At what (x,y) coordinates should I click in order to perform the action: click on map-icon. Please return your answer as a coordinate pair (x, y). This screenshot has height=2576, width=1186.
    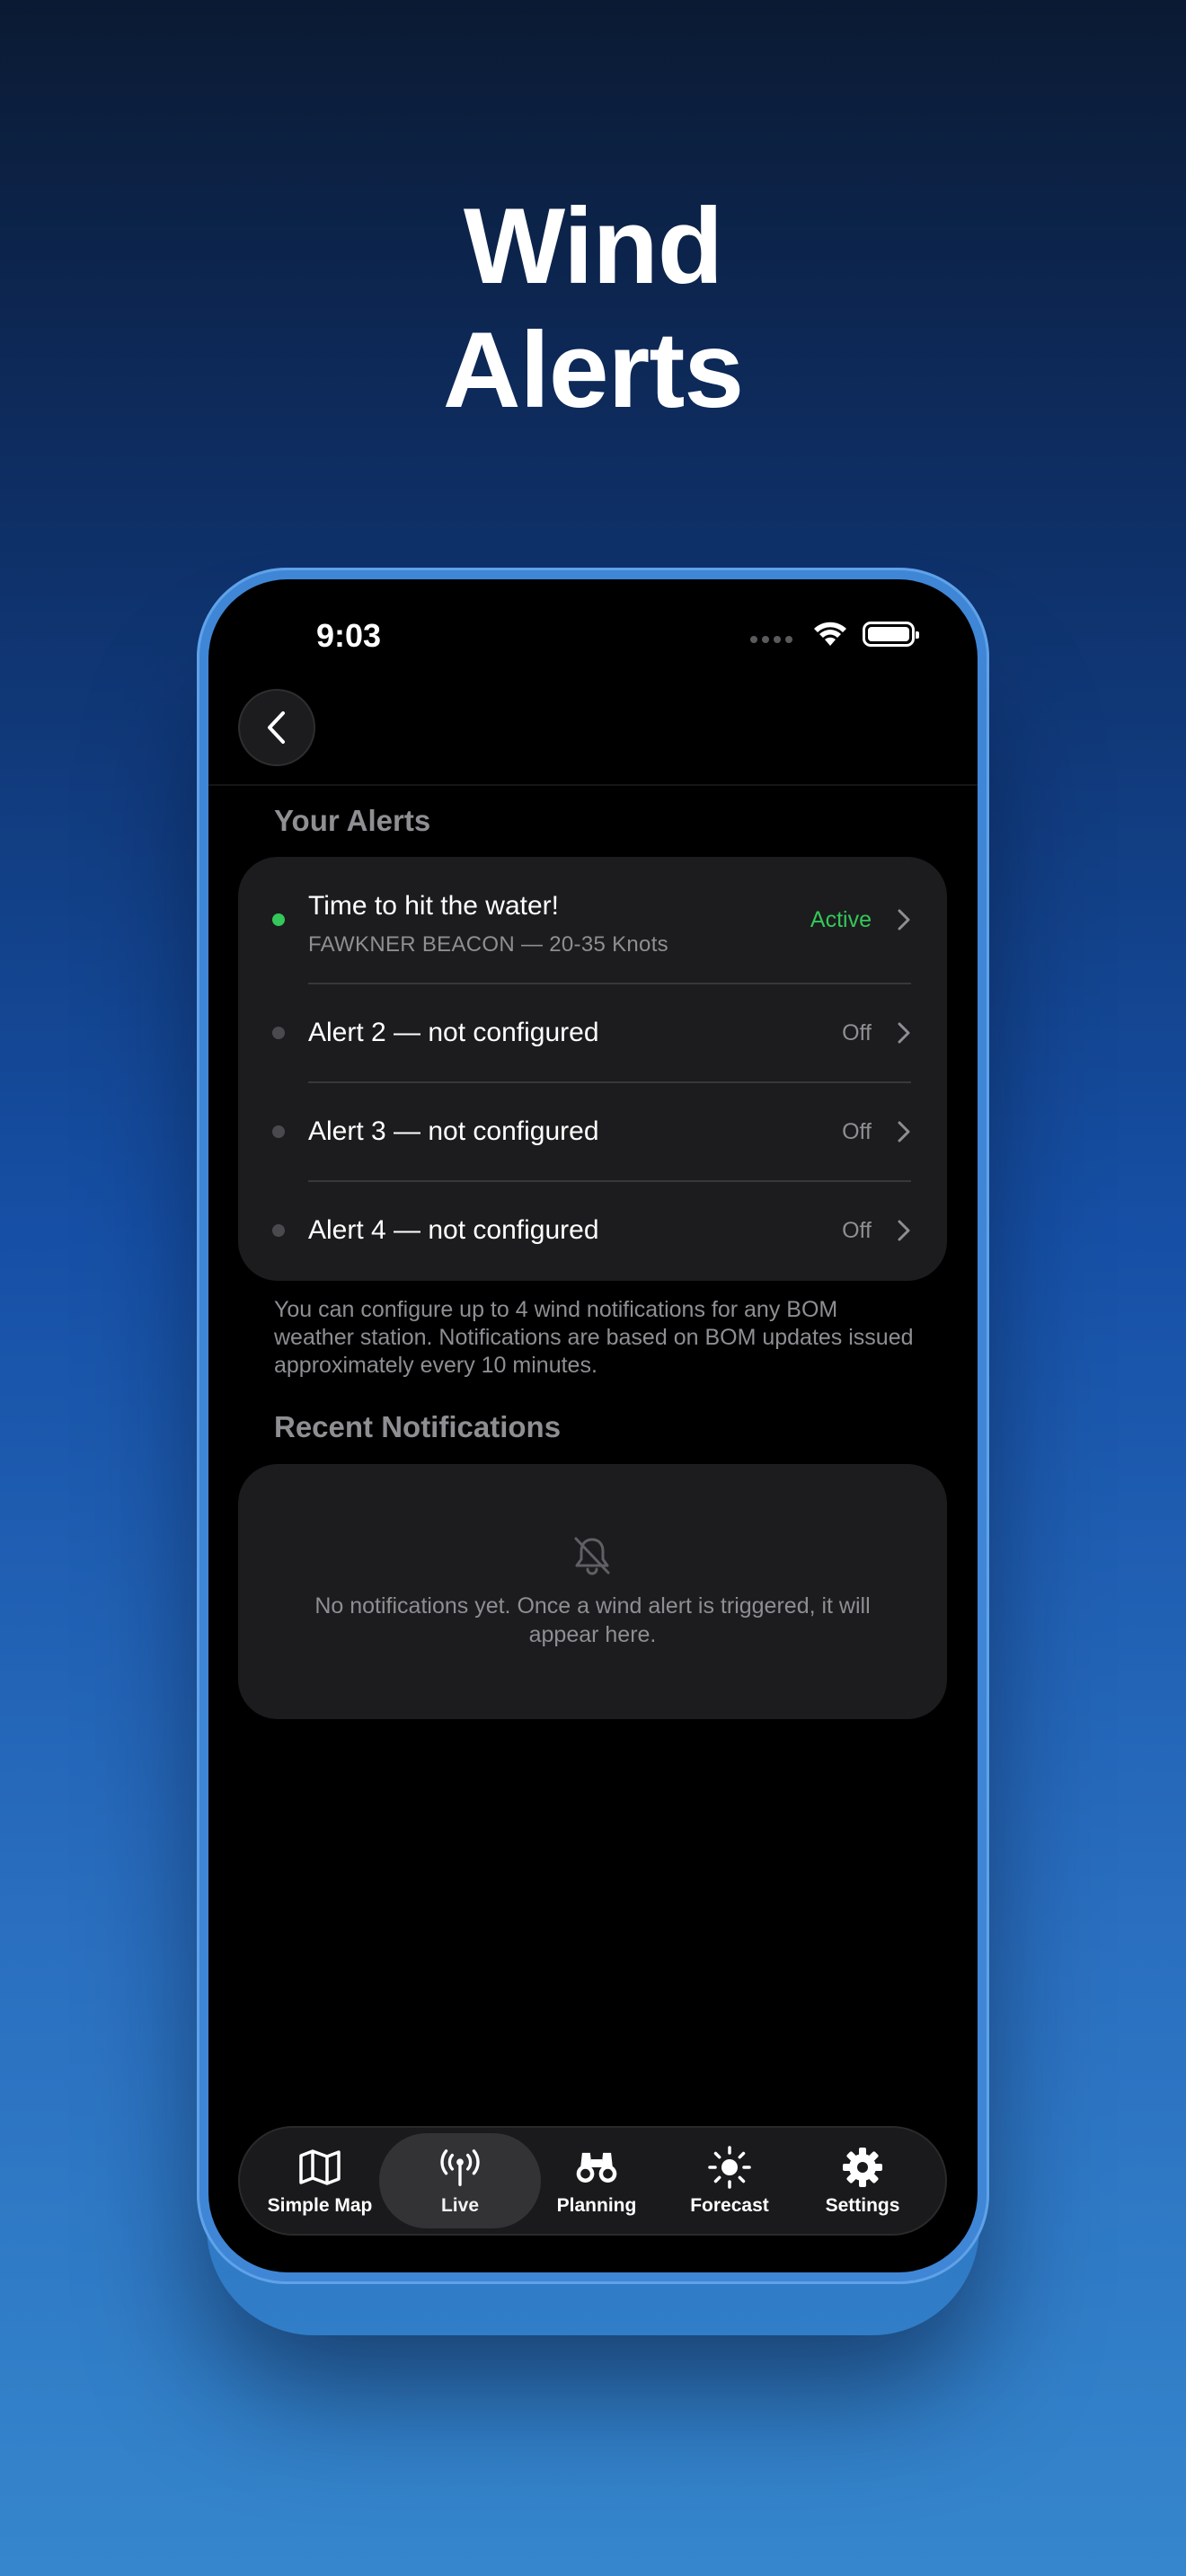
    Looking at the image, I should click on (320, 2167).